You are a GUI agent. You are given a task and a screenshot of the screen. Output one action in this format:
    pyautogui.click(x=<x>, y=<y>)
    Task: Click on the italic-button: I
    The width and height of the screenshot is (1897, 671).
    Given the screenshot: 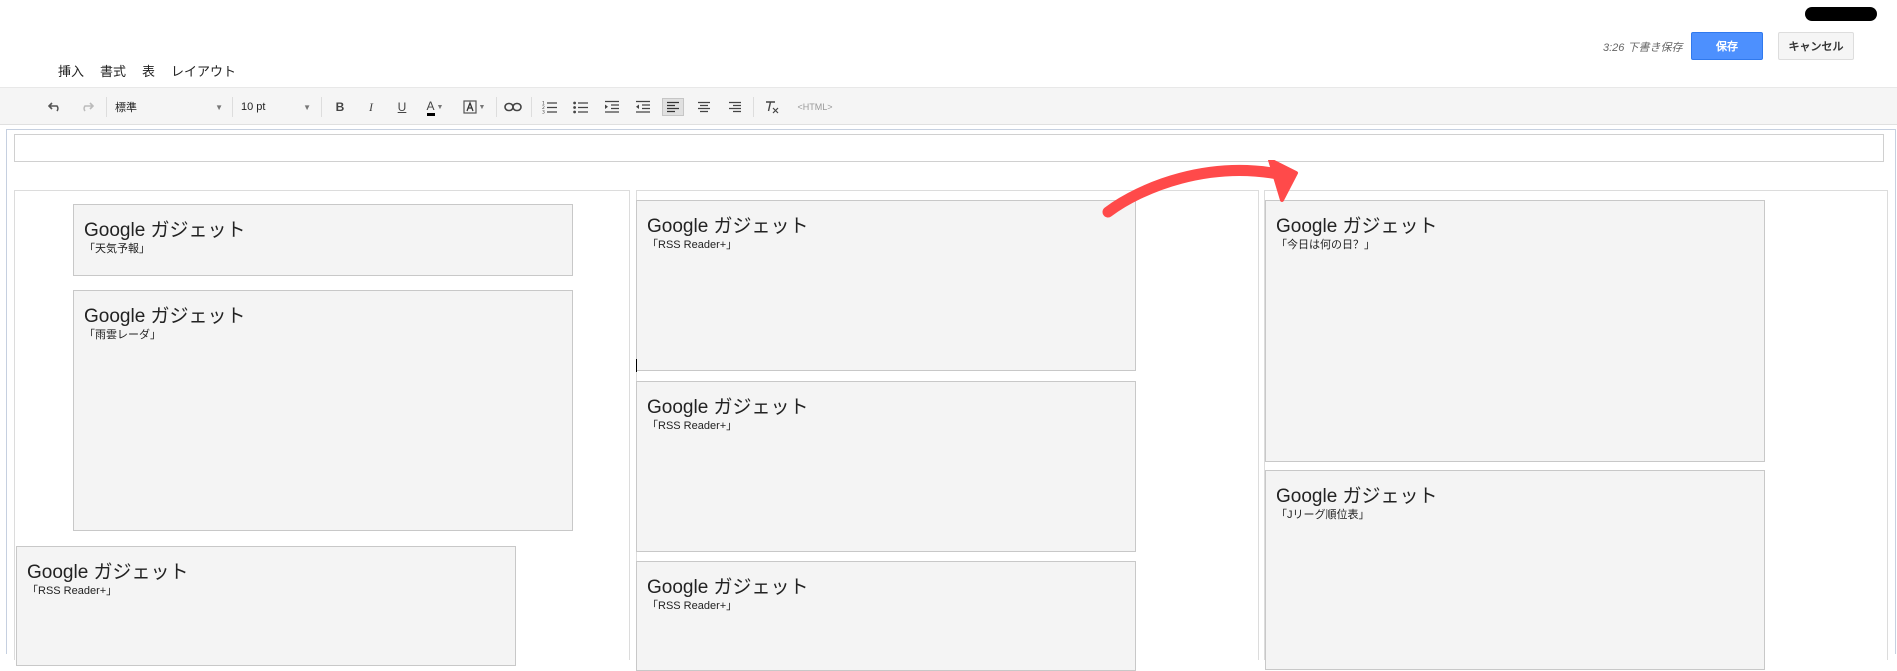 What is the action you would take?
    pyautogui.click(x=371, y=107)
    